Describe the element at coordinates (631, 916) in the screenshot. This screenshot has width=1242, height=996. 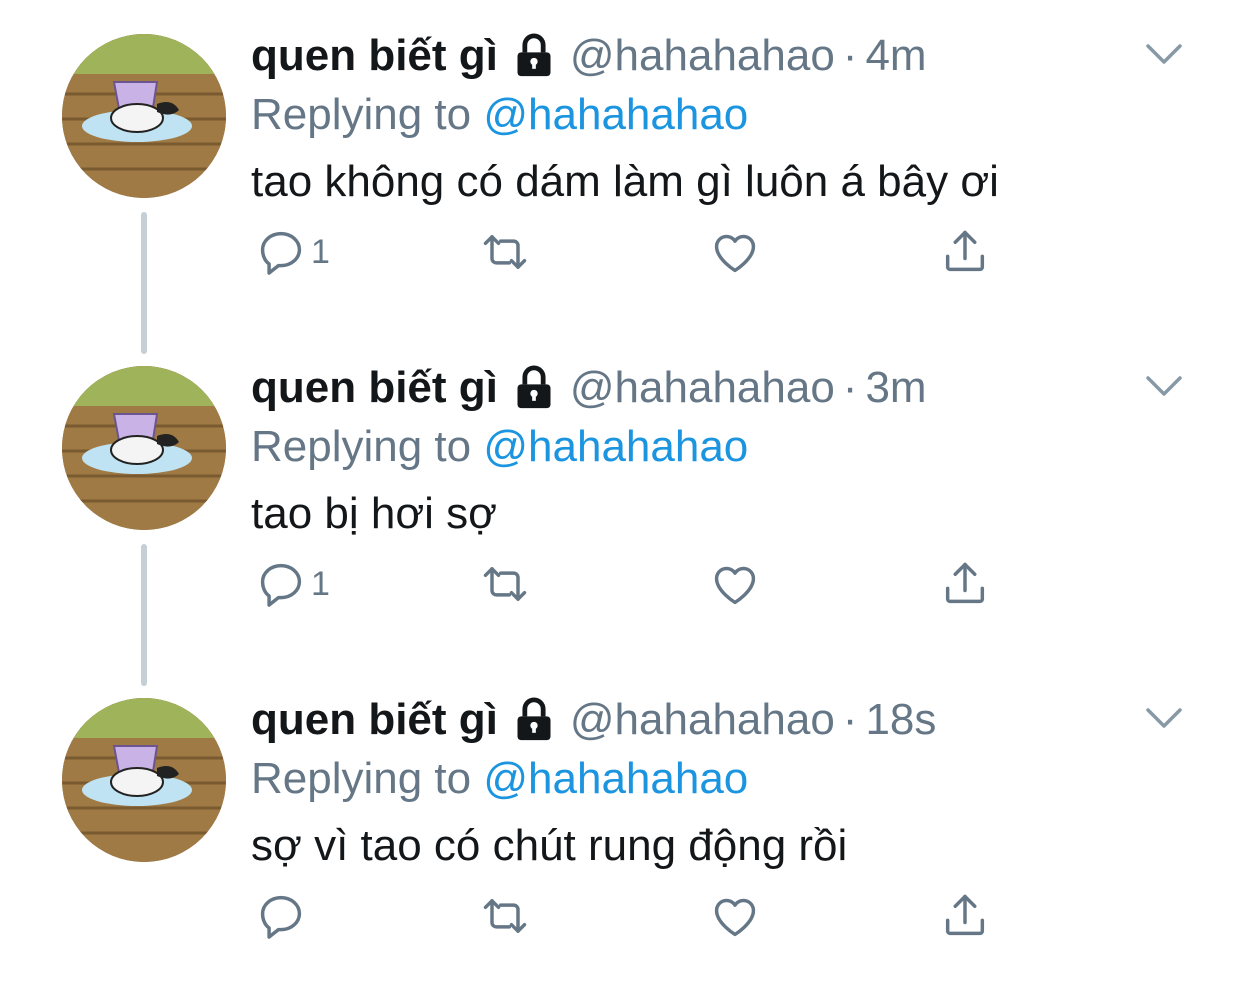
I see `tweet-actions` at that location.